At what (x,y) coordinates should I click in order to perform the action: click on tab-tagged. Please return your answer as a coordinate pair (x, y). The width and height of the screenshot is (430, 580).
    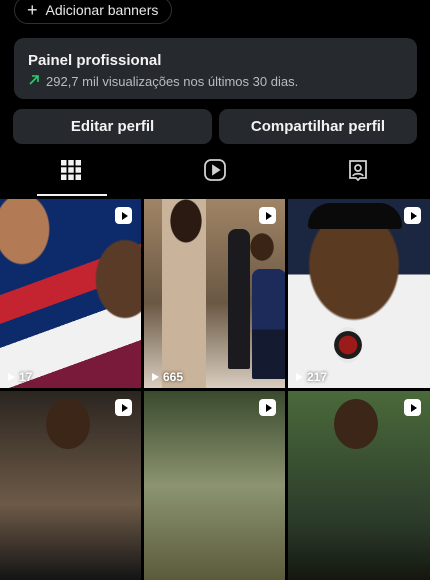
    Looking at the image, I should click on (358, 172).